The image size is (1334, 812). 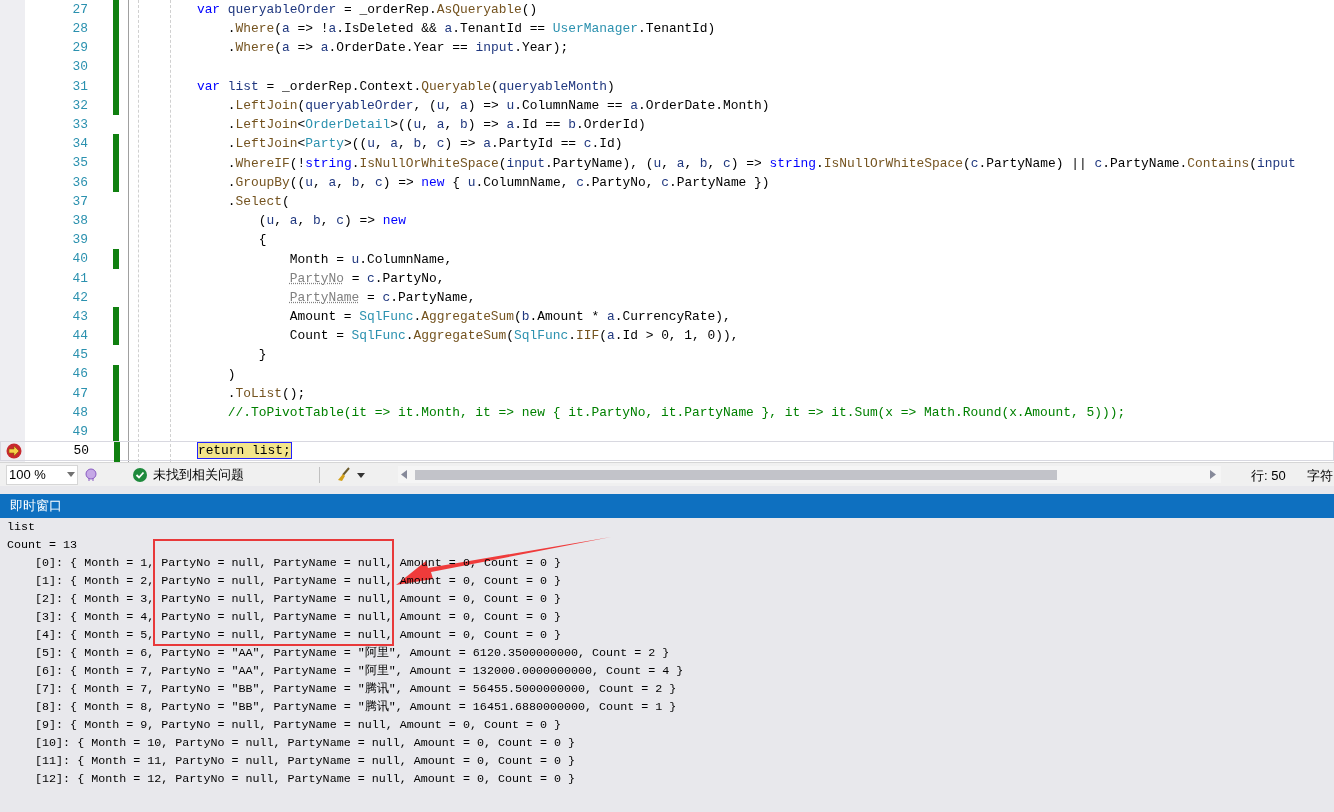 What do you see at coordinates (305, 761) in the screenshot?
I see `output-line: [11]: { Month = 11, PartyNo = null, PartyName = null, Amount = 0, Count = 0 }` at bounding box center [305, 761].